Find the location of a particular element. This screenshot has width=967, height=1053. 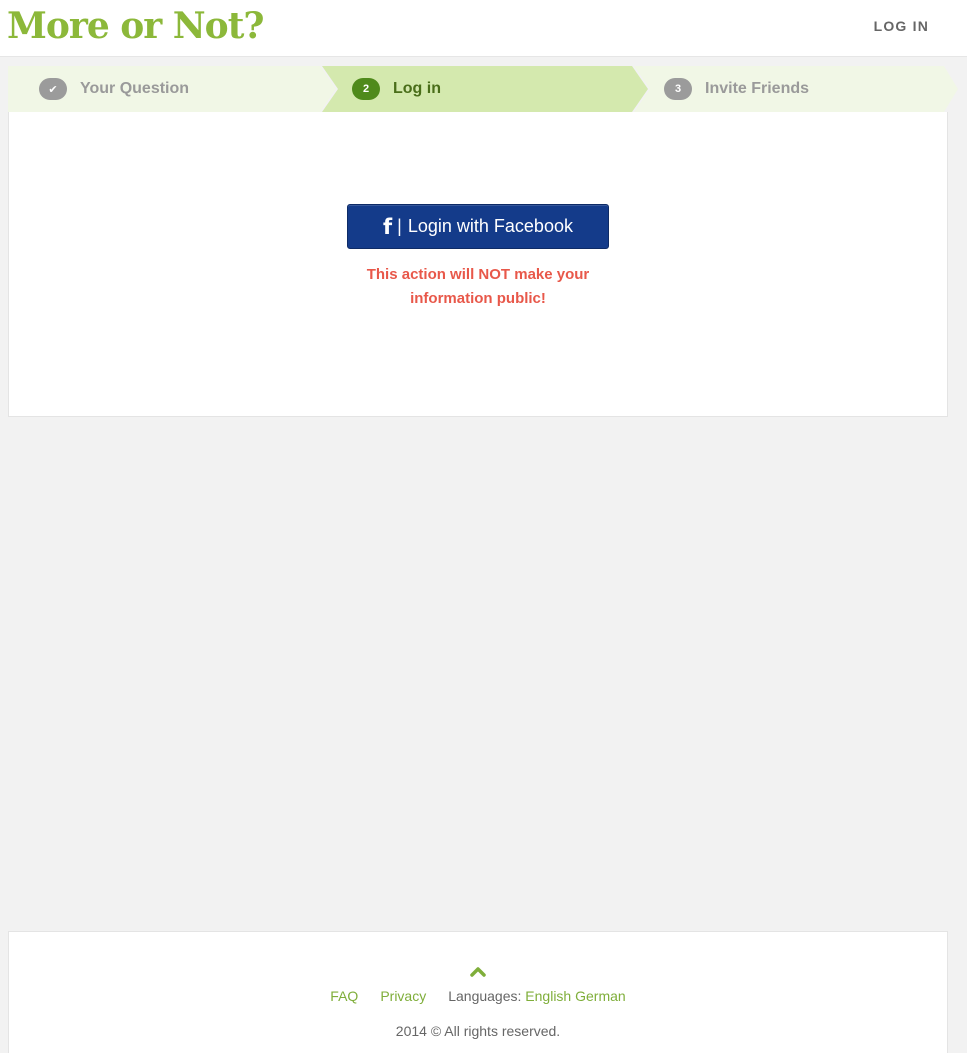

step-number-badge: 3 is located at coordinates (678, 89).